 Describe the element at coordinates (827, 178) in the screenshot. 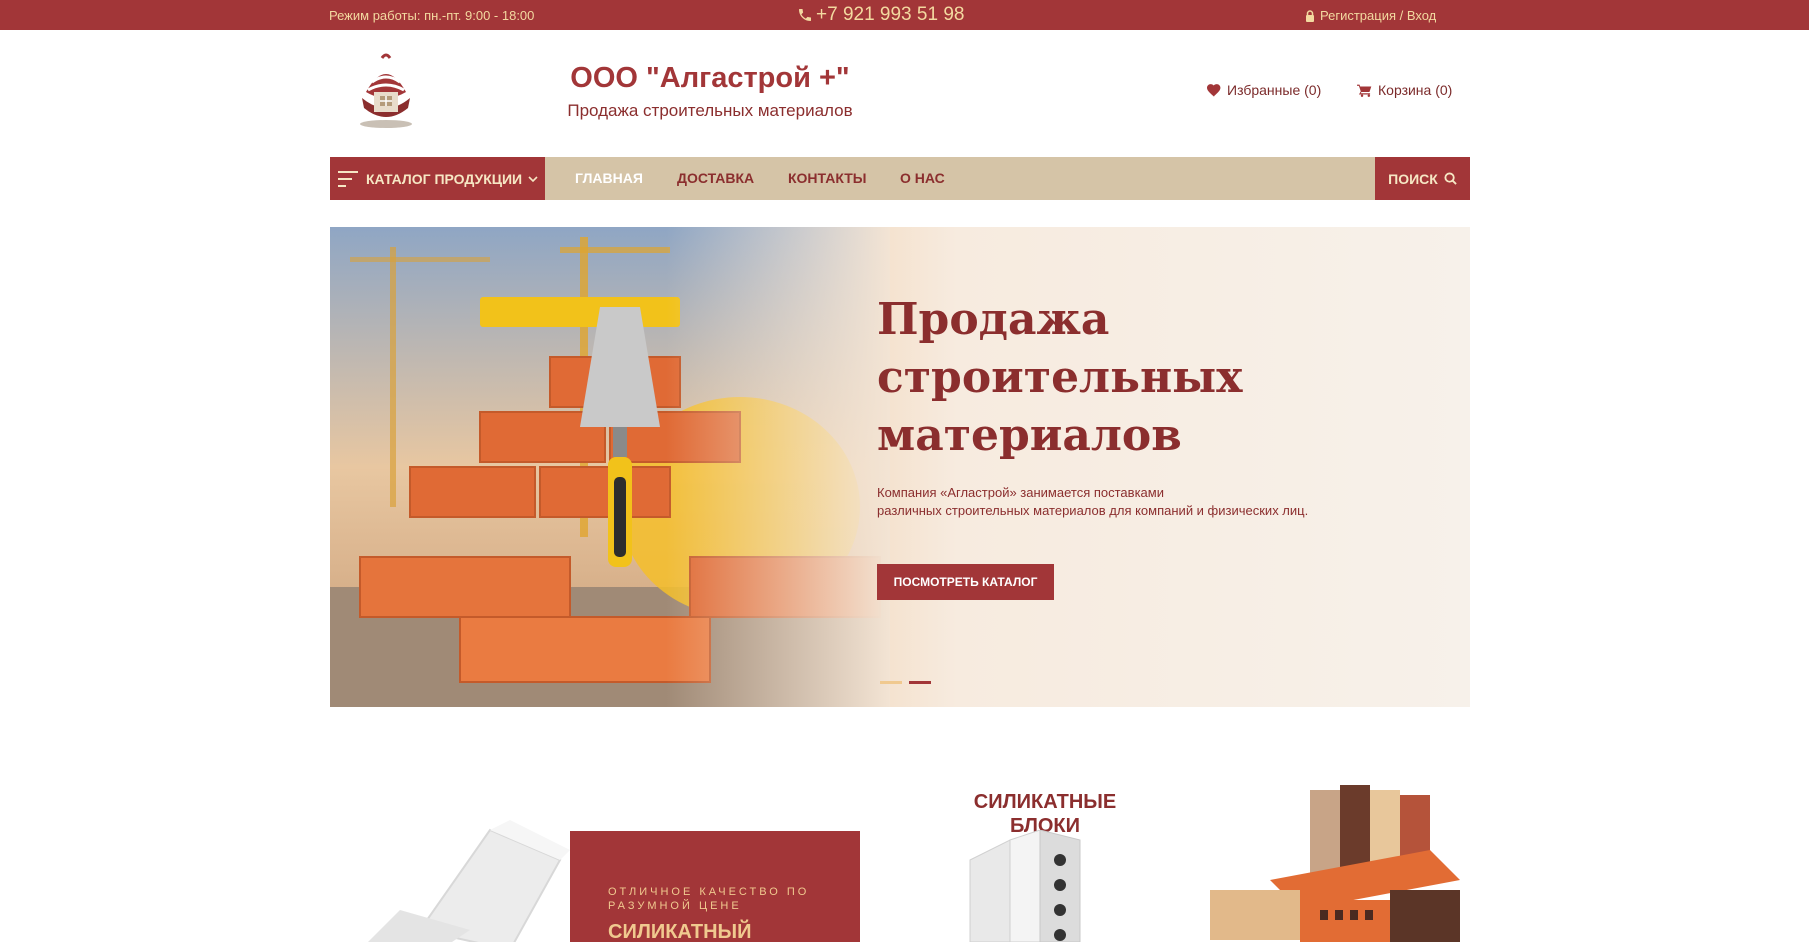

I see `nav-contacts: КОНТАКТЫ` at that location.